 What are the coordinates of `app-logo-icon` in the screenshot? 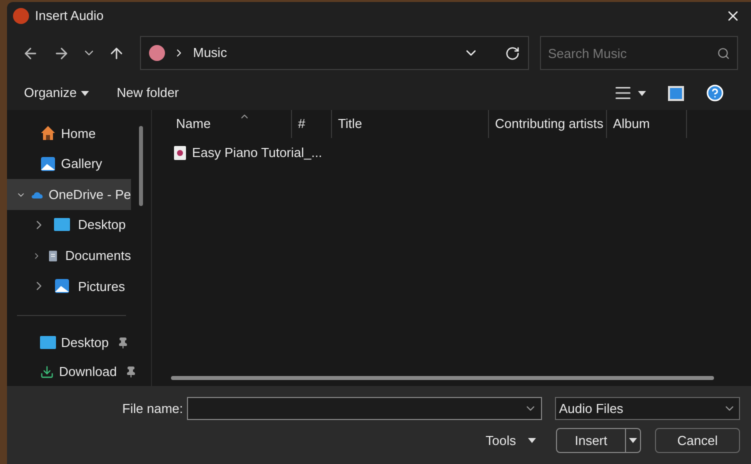 It's located at (21, 16).